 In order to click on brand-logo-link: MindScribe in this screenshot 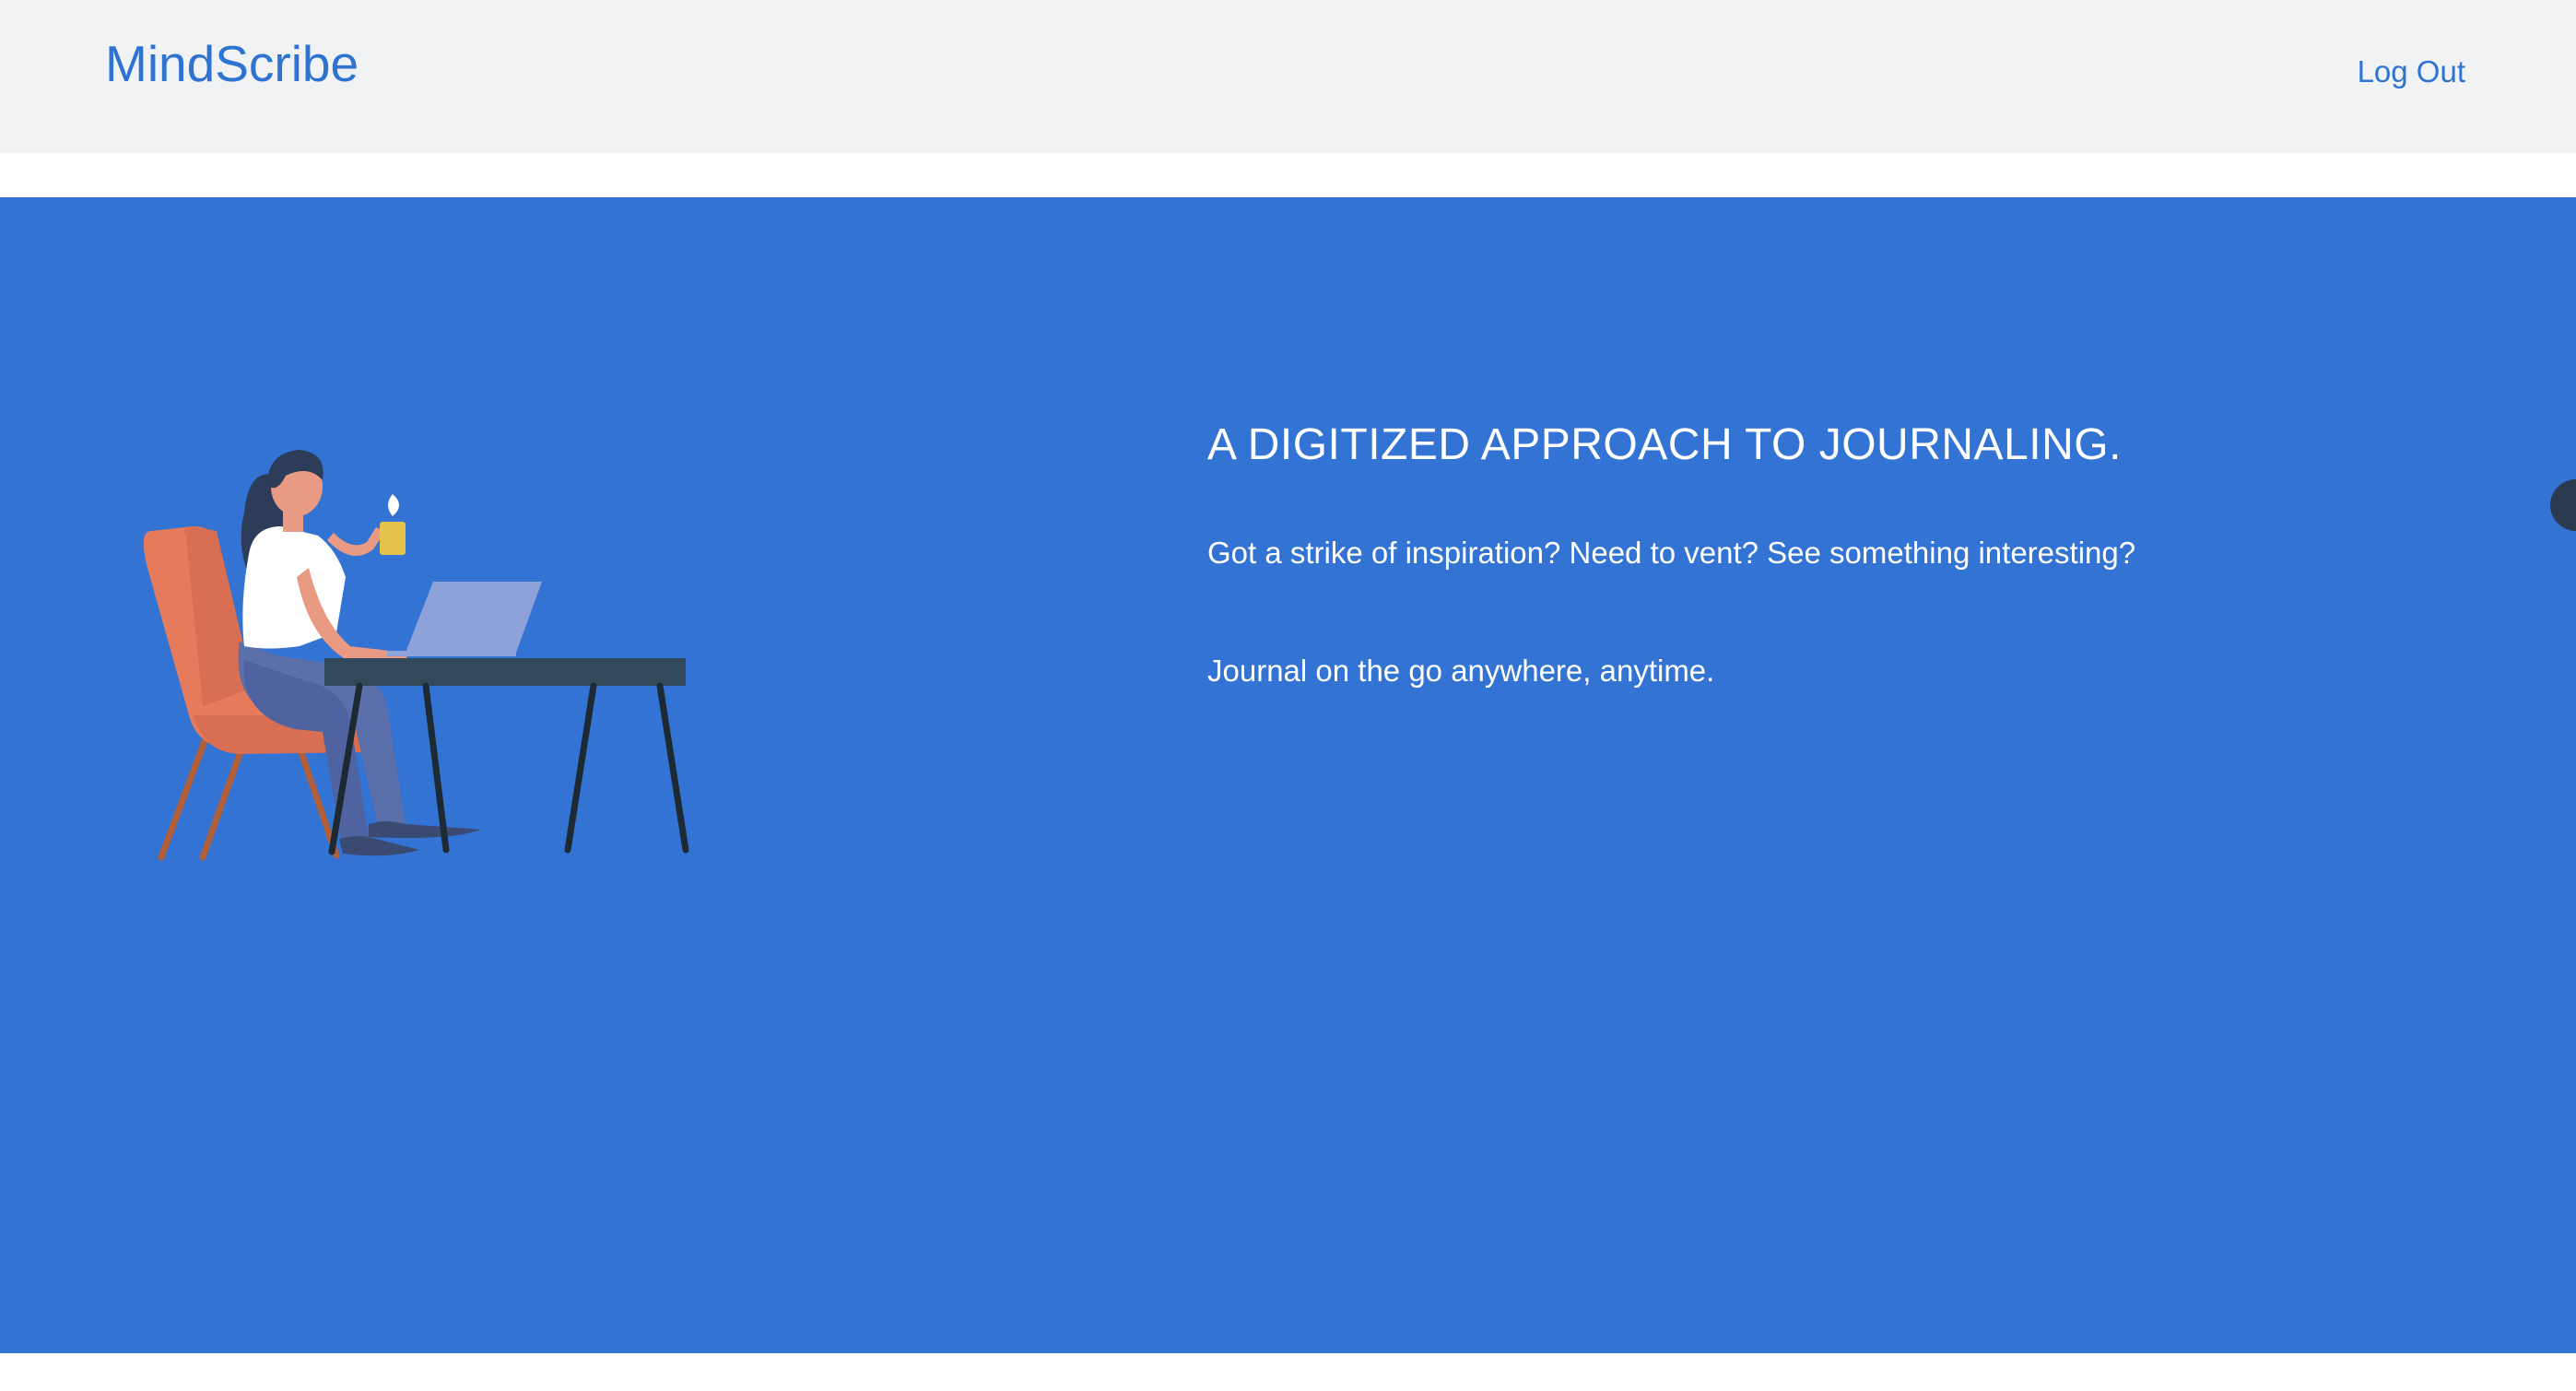, I will do `click(232, 64)`.